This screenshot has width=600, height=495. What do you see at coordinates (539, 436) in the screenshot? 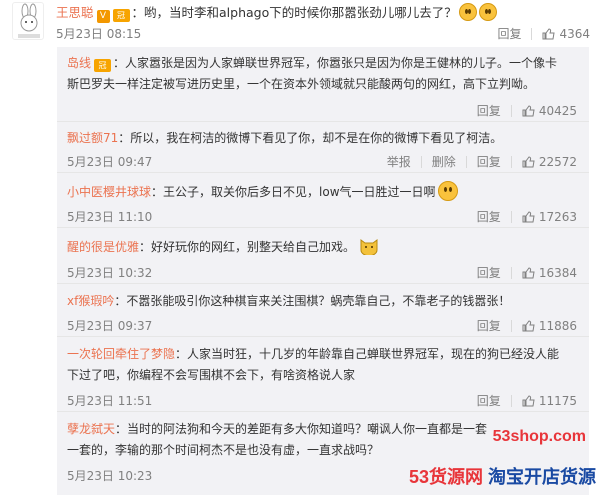
I see `watermark-url: 53shop.com` at bounding box center [539, 436].